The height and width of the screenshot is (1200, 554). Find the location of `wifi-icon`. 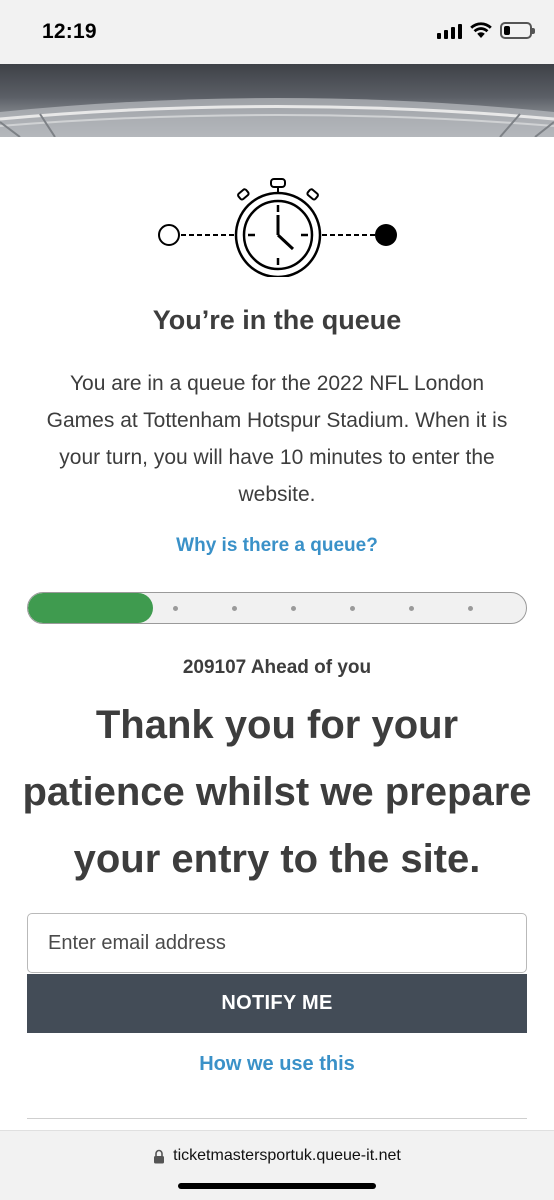

wifi-icon is located at coordinates (481, 30).